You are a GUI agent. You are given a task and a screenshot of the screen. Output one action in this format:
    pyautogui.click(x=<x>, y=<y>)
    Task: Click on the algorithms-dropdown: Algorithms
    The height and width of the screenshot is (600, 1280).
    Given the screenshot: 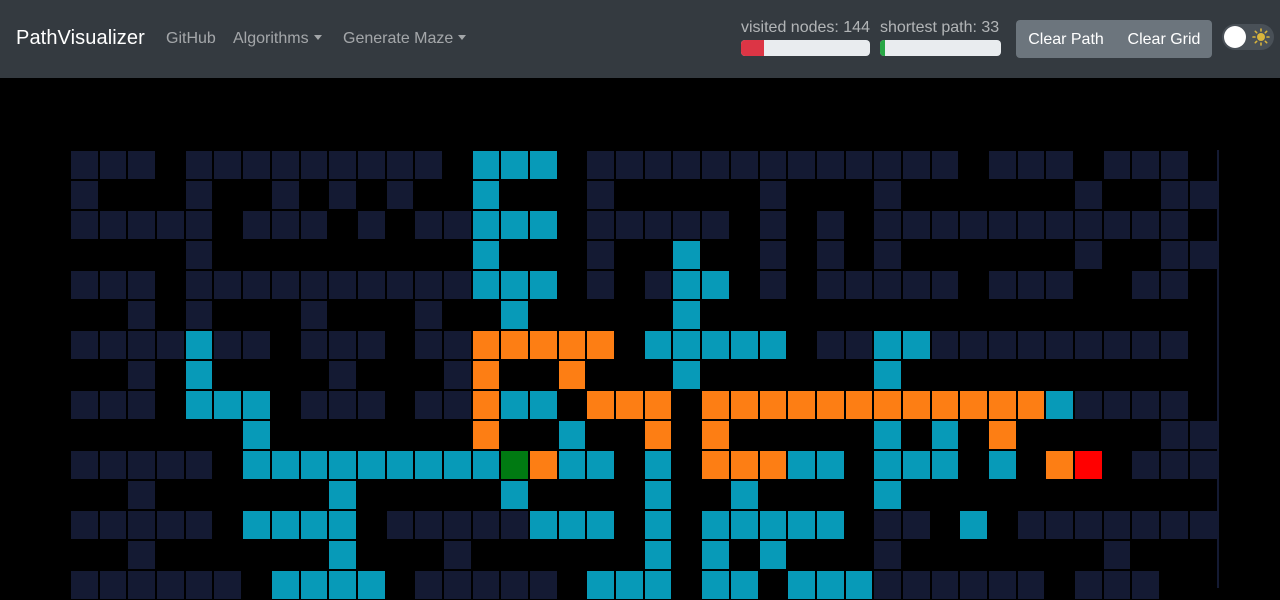 What is the action you would take?
    pyautogui.click(x=277, y=39)
    